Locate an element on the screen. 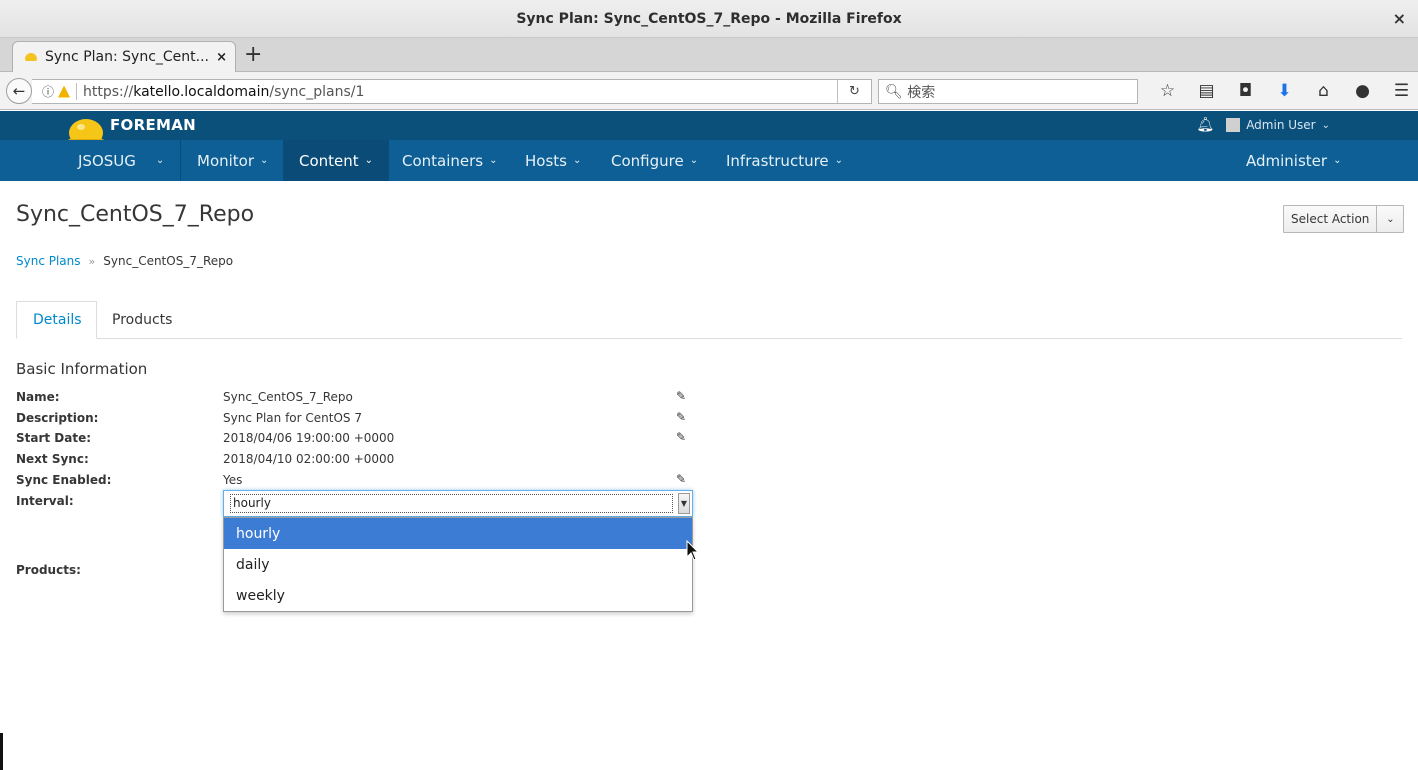 The height and width of the screenshot is (770, 1418). tab-products: Products is located at coordinates (142, 320).